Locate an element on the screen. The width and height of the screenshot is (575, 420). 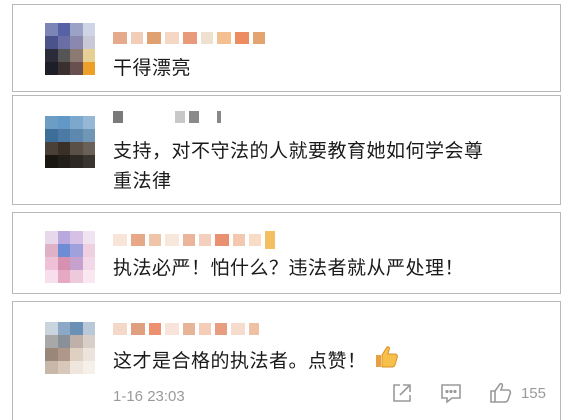
share-button is located at coordinates (402, 393).